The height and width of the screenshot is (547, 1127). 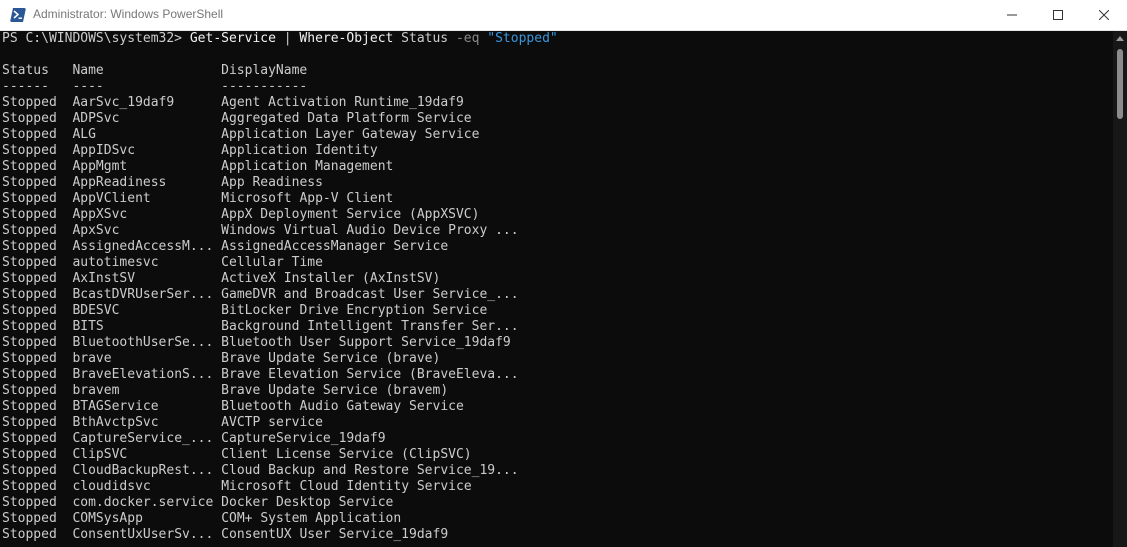 I want to click on service-display-name: Application Identity, so click(x=299, y=150).